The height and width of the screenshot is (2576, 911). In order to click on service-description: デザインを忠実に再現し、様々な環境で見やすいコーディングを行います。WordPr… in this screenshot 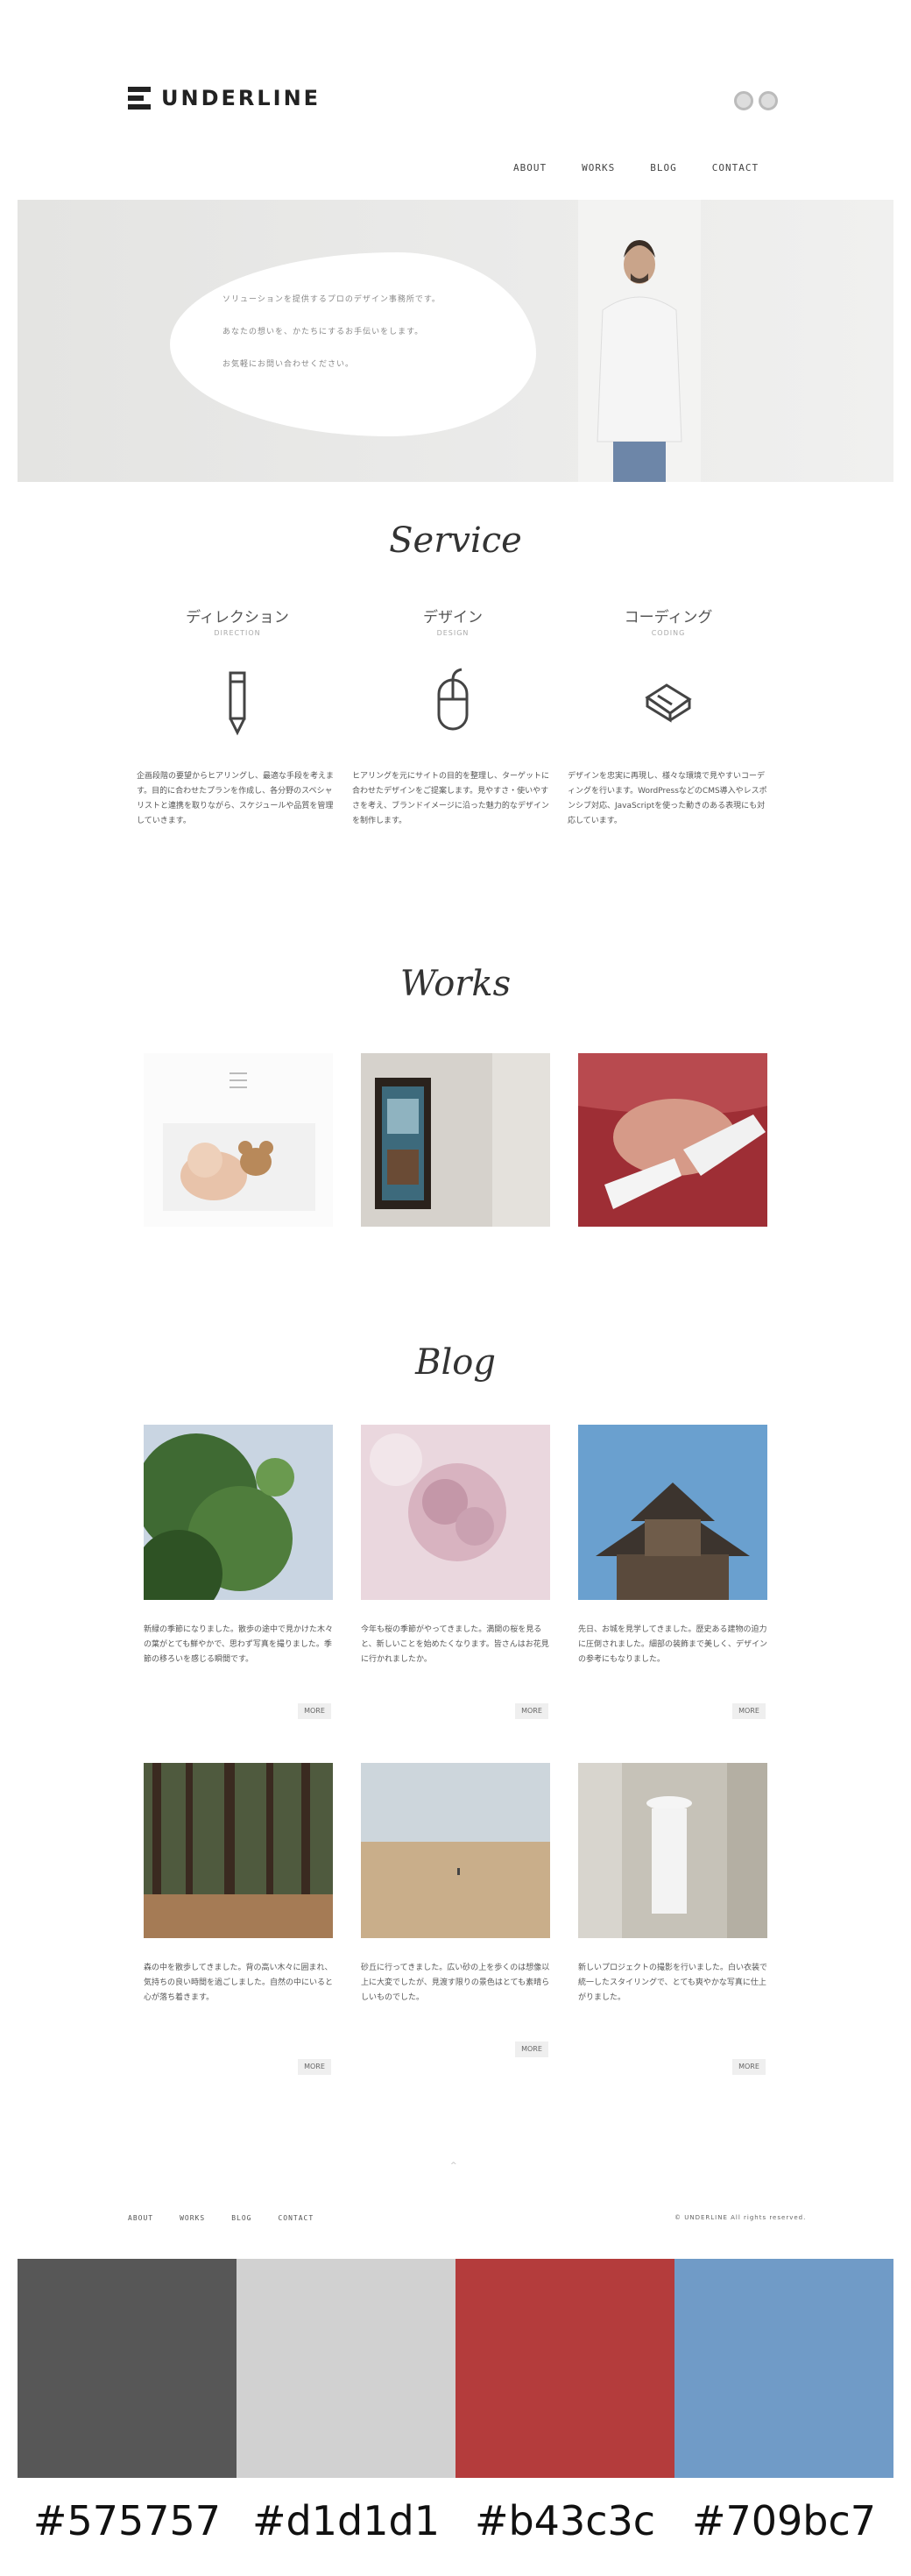, I will do `click(667, 798)`.